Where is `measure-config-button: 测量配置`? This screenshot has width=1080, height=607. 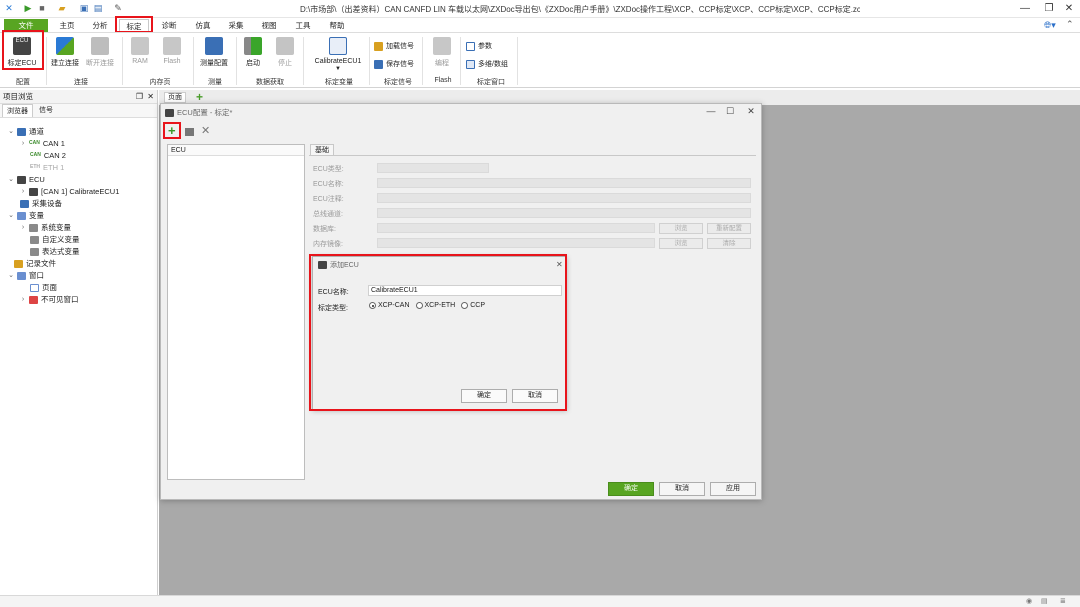 measure-config-button: 测量配置 is located at coordinates (214, 51).